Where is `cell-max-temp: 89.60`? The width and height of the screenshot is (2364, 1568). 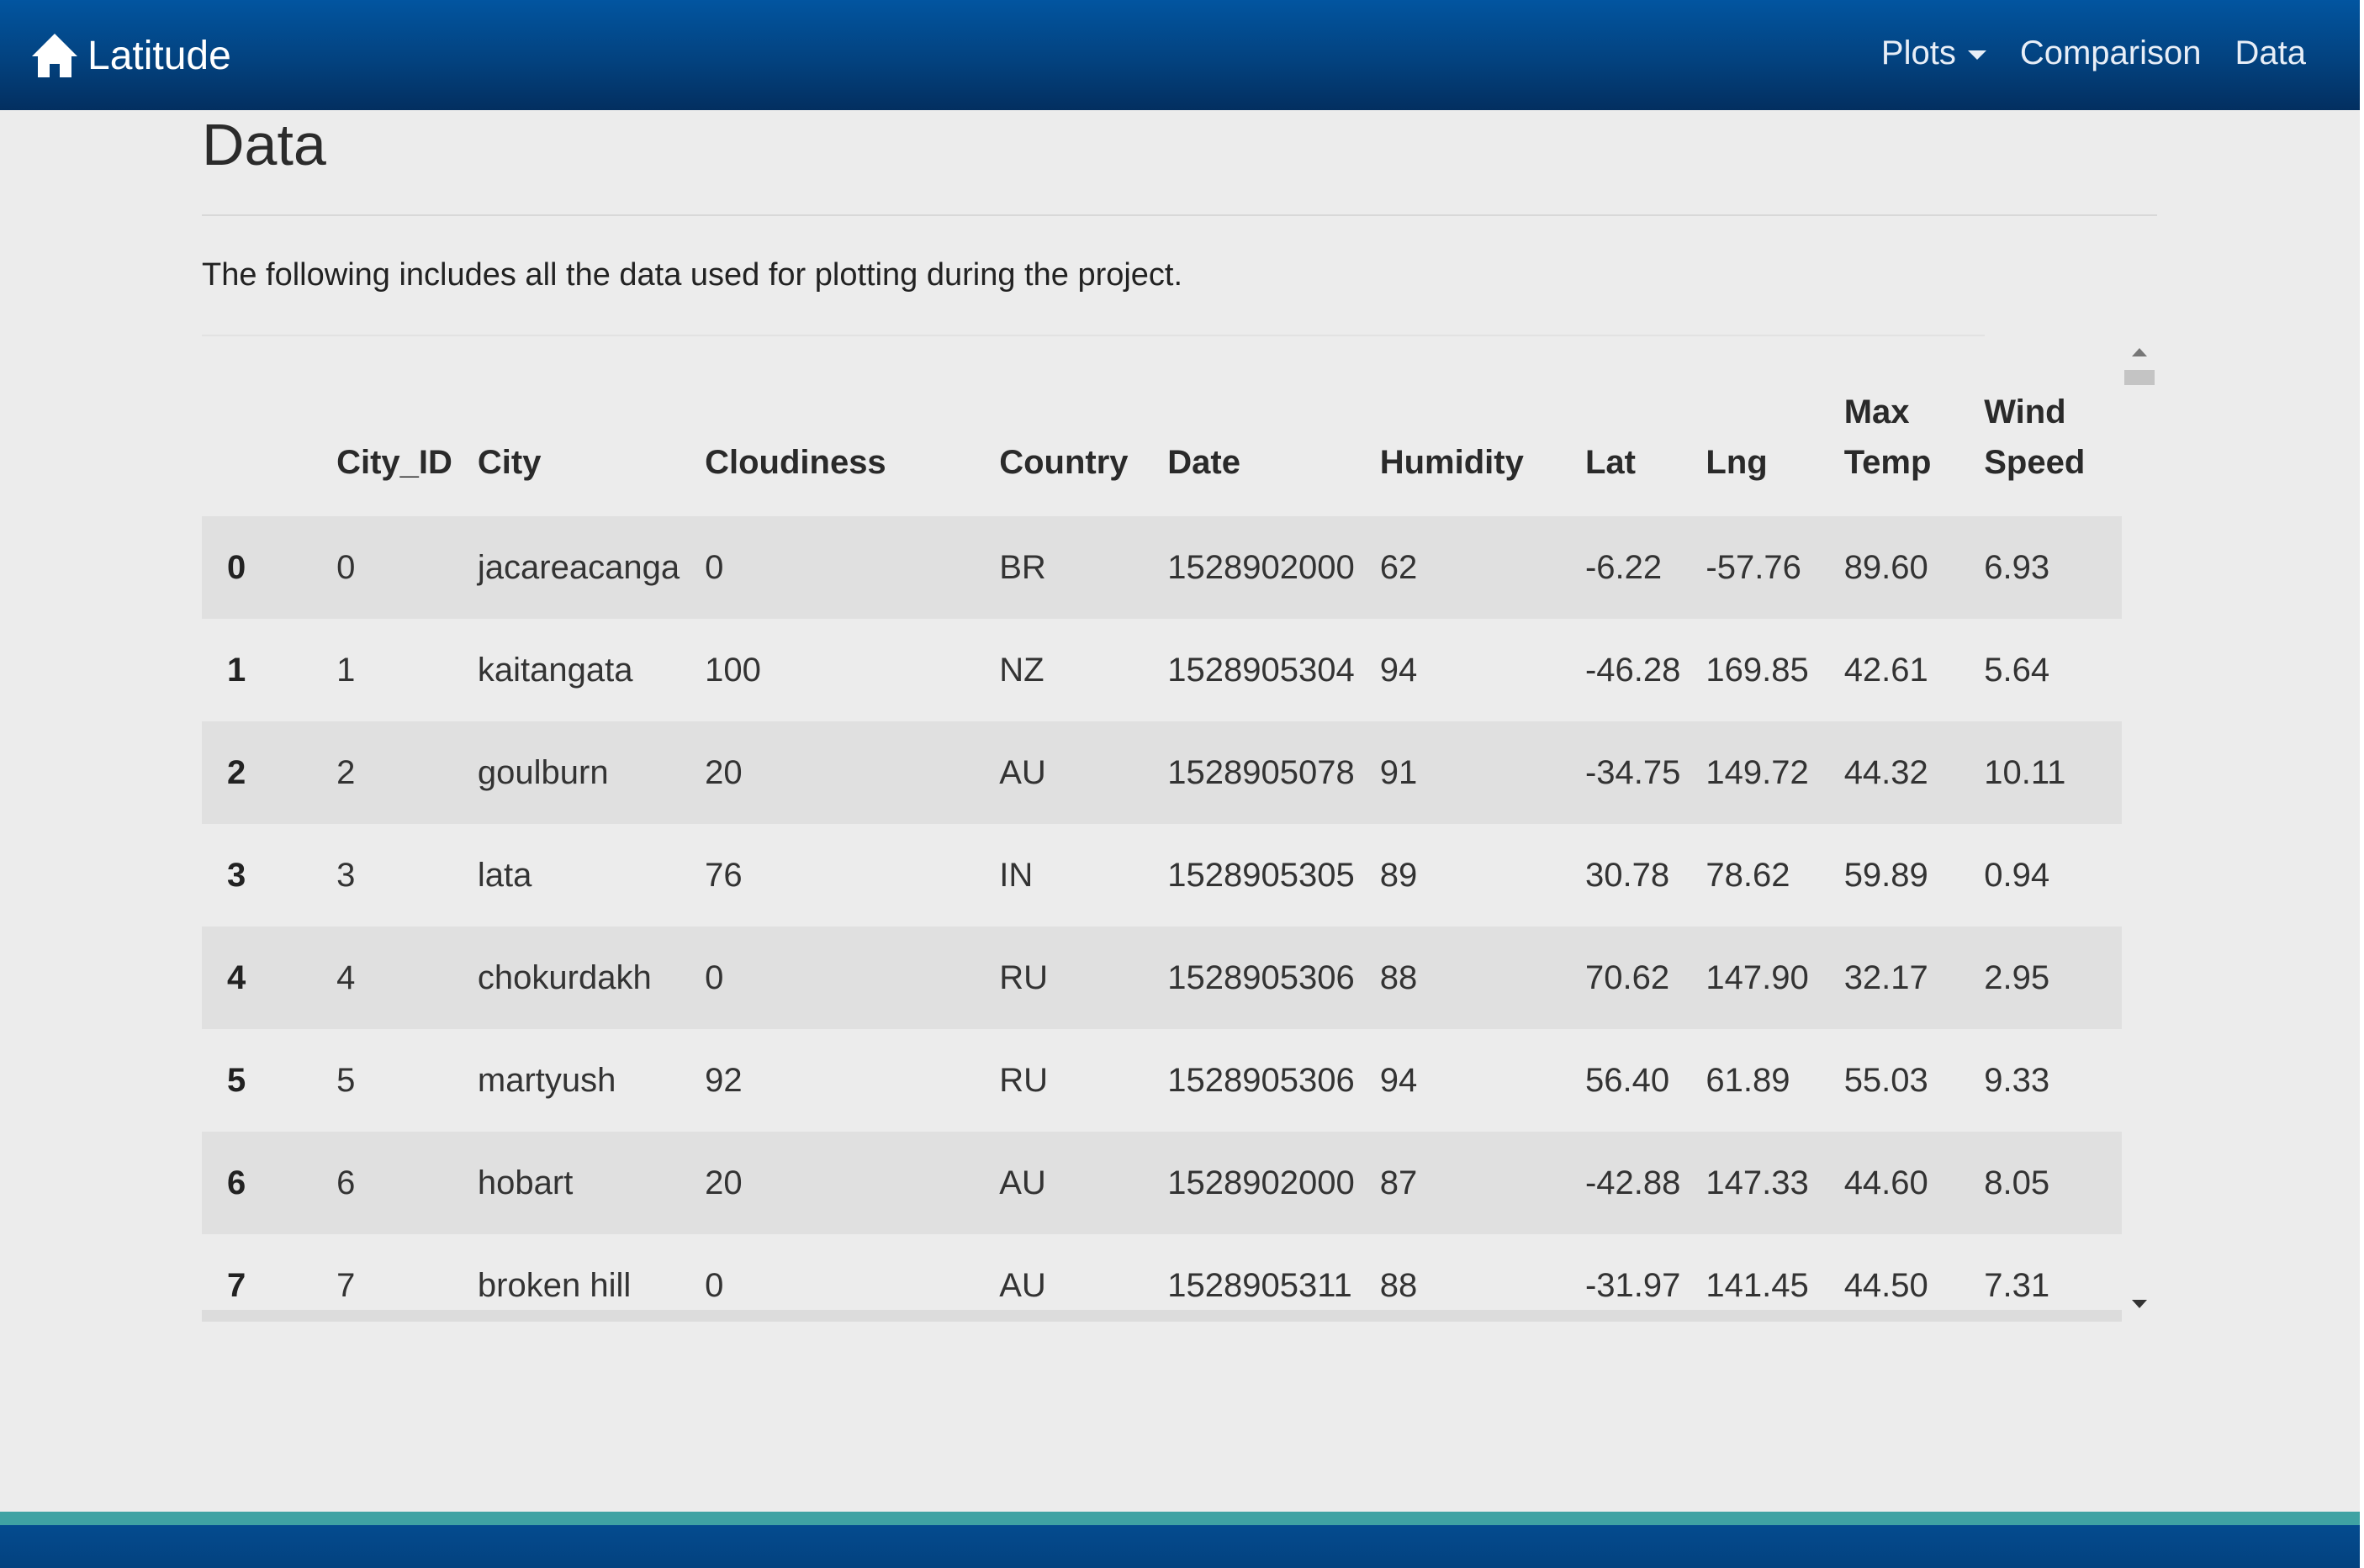 cell-max-temp: 89.60 is located at coordinates (1885, 567).